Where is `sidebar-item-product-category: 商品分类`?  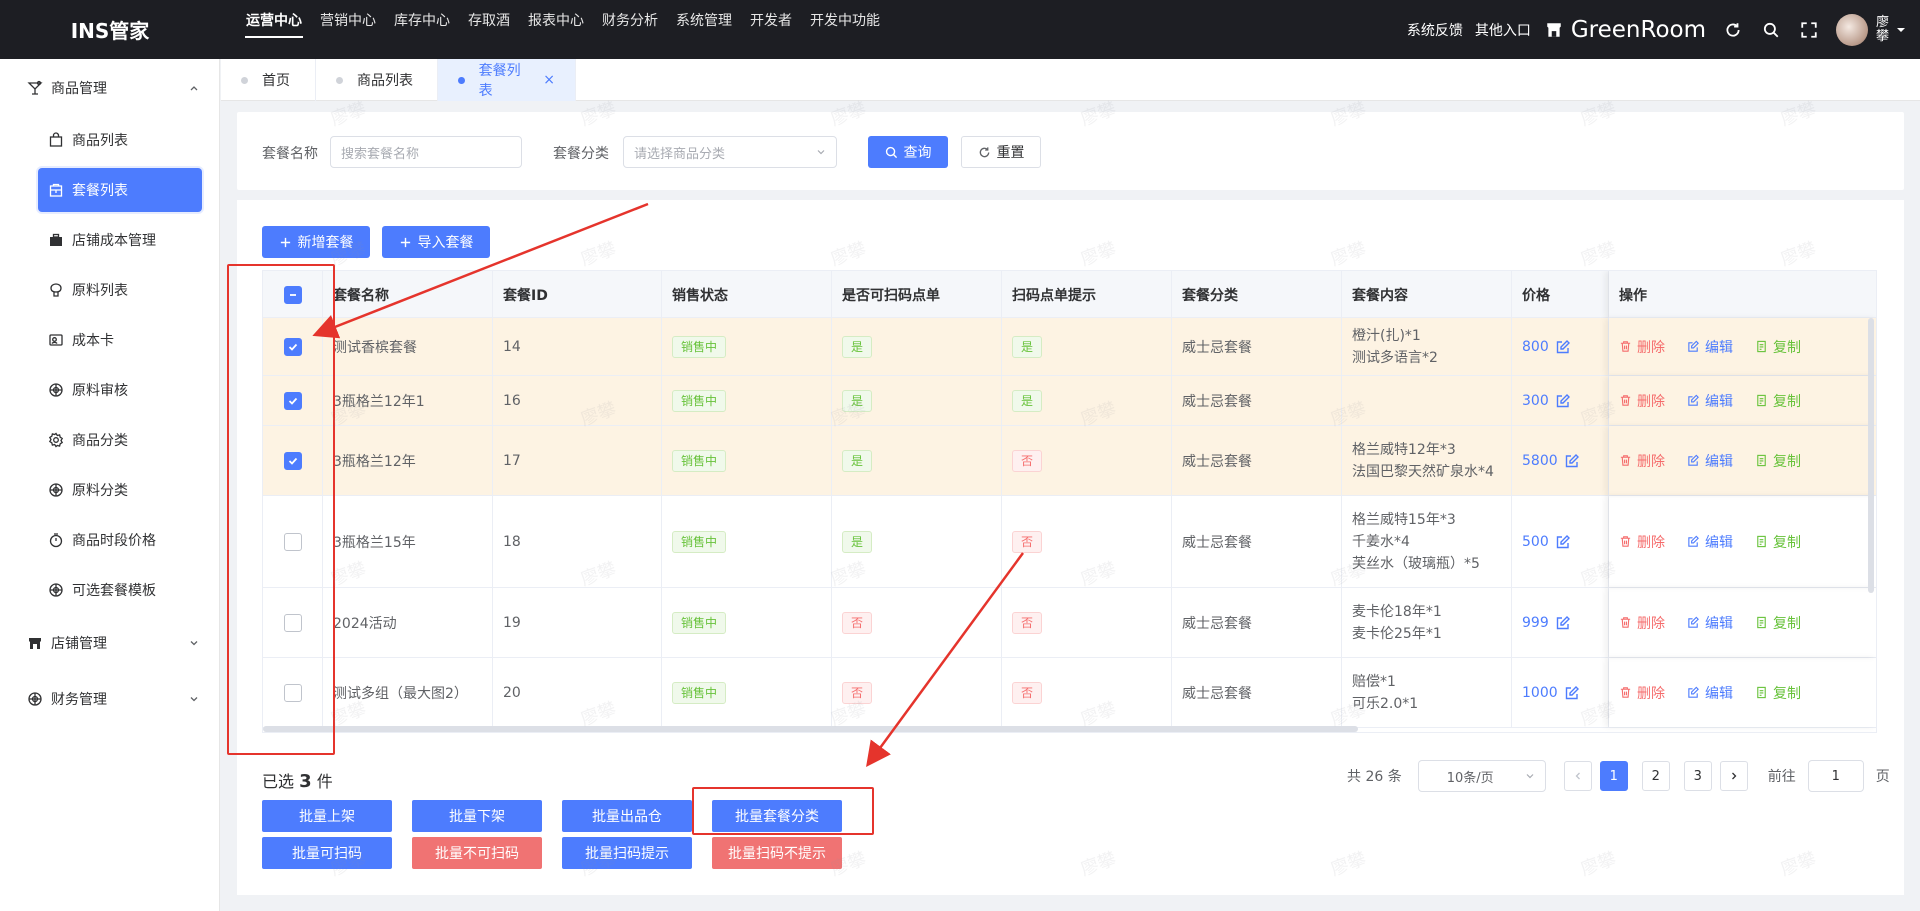
sidebar-item-product-category: 商品分类 is located at coordinates (120, 440).